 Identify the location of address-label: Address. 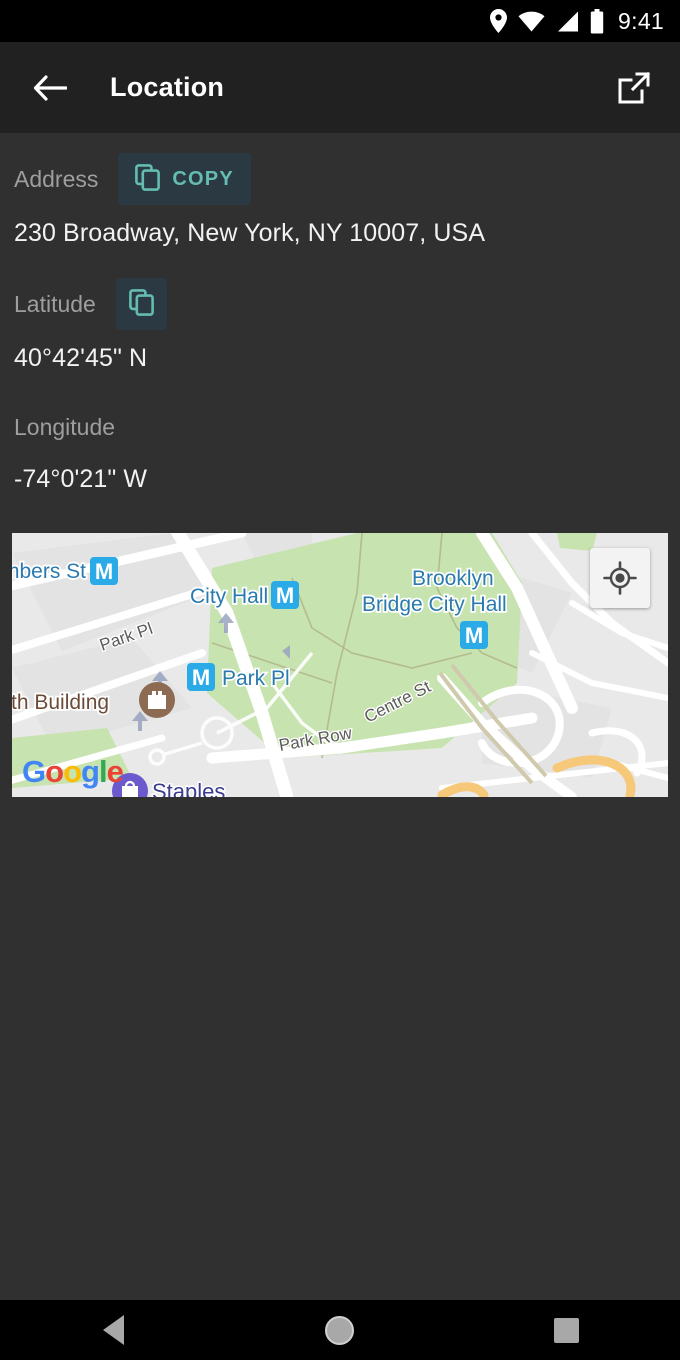
(56, 178).